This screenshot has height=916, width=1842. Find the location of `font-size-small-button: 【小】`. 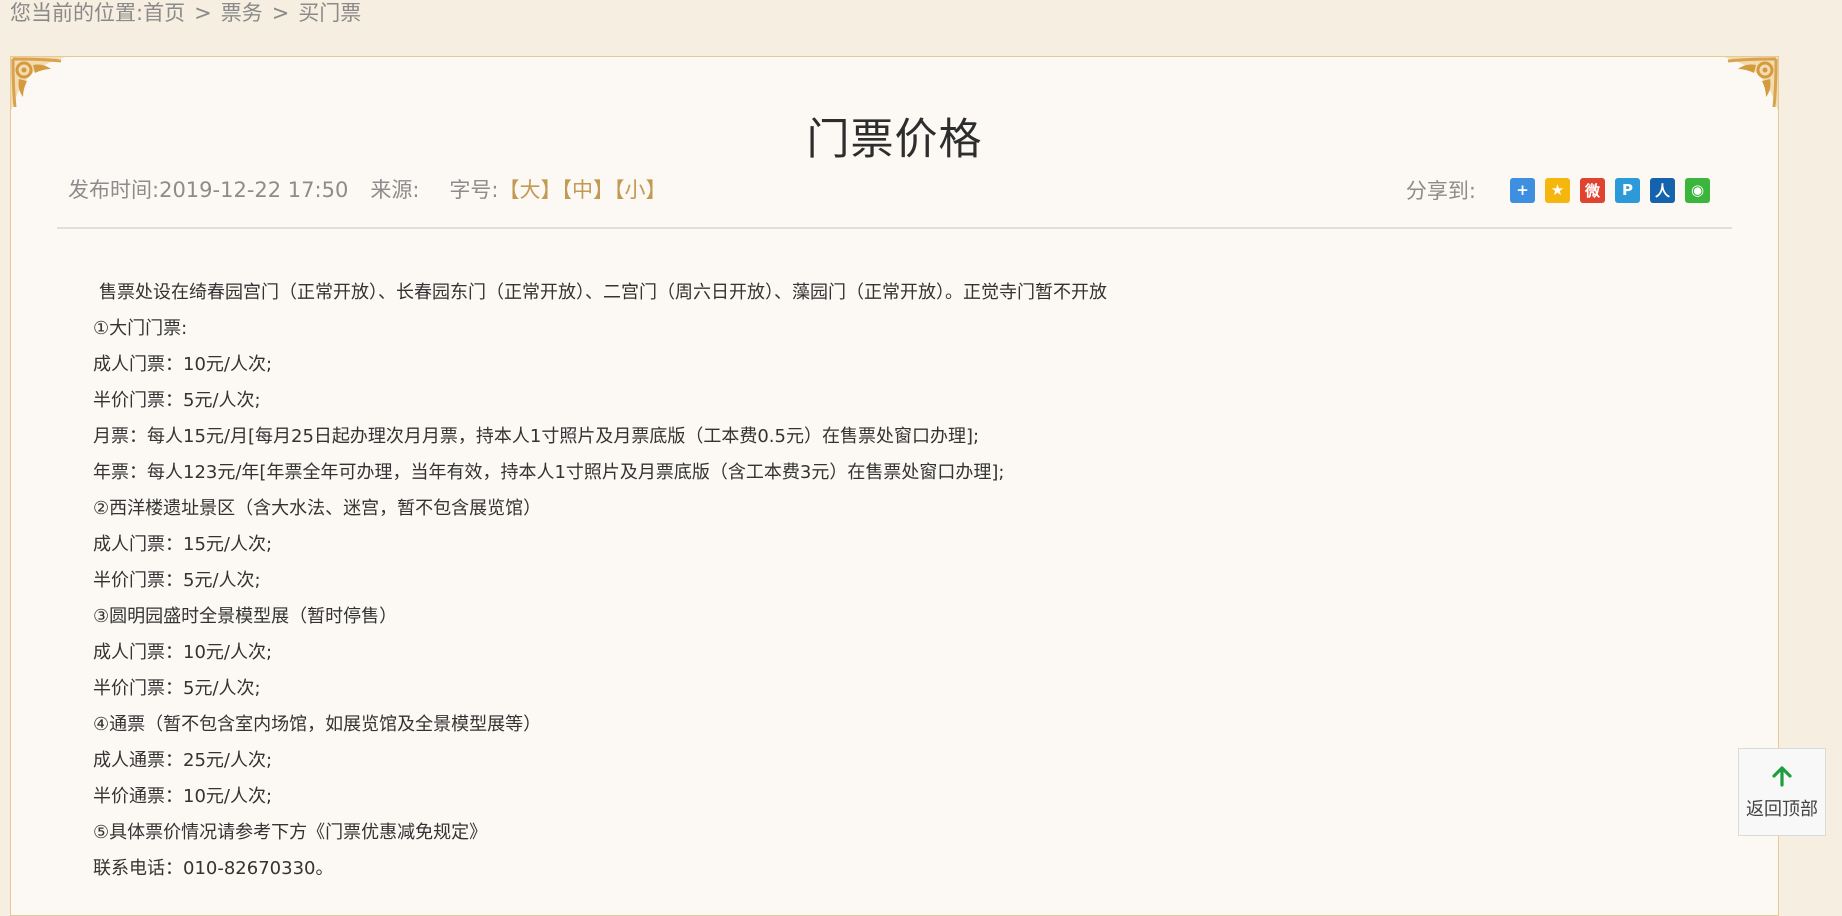

font-size-small-button: 【小】 is located at coordinates (640, 190).